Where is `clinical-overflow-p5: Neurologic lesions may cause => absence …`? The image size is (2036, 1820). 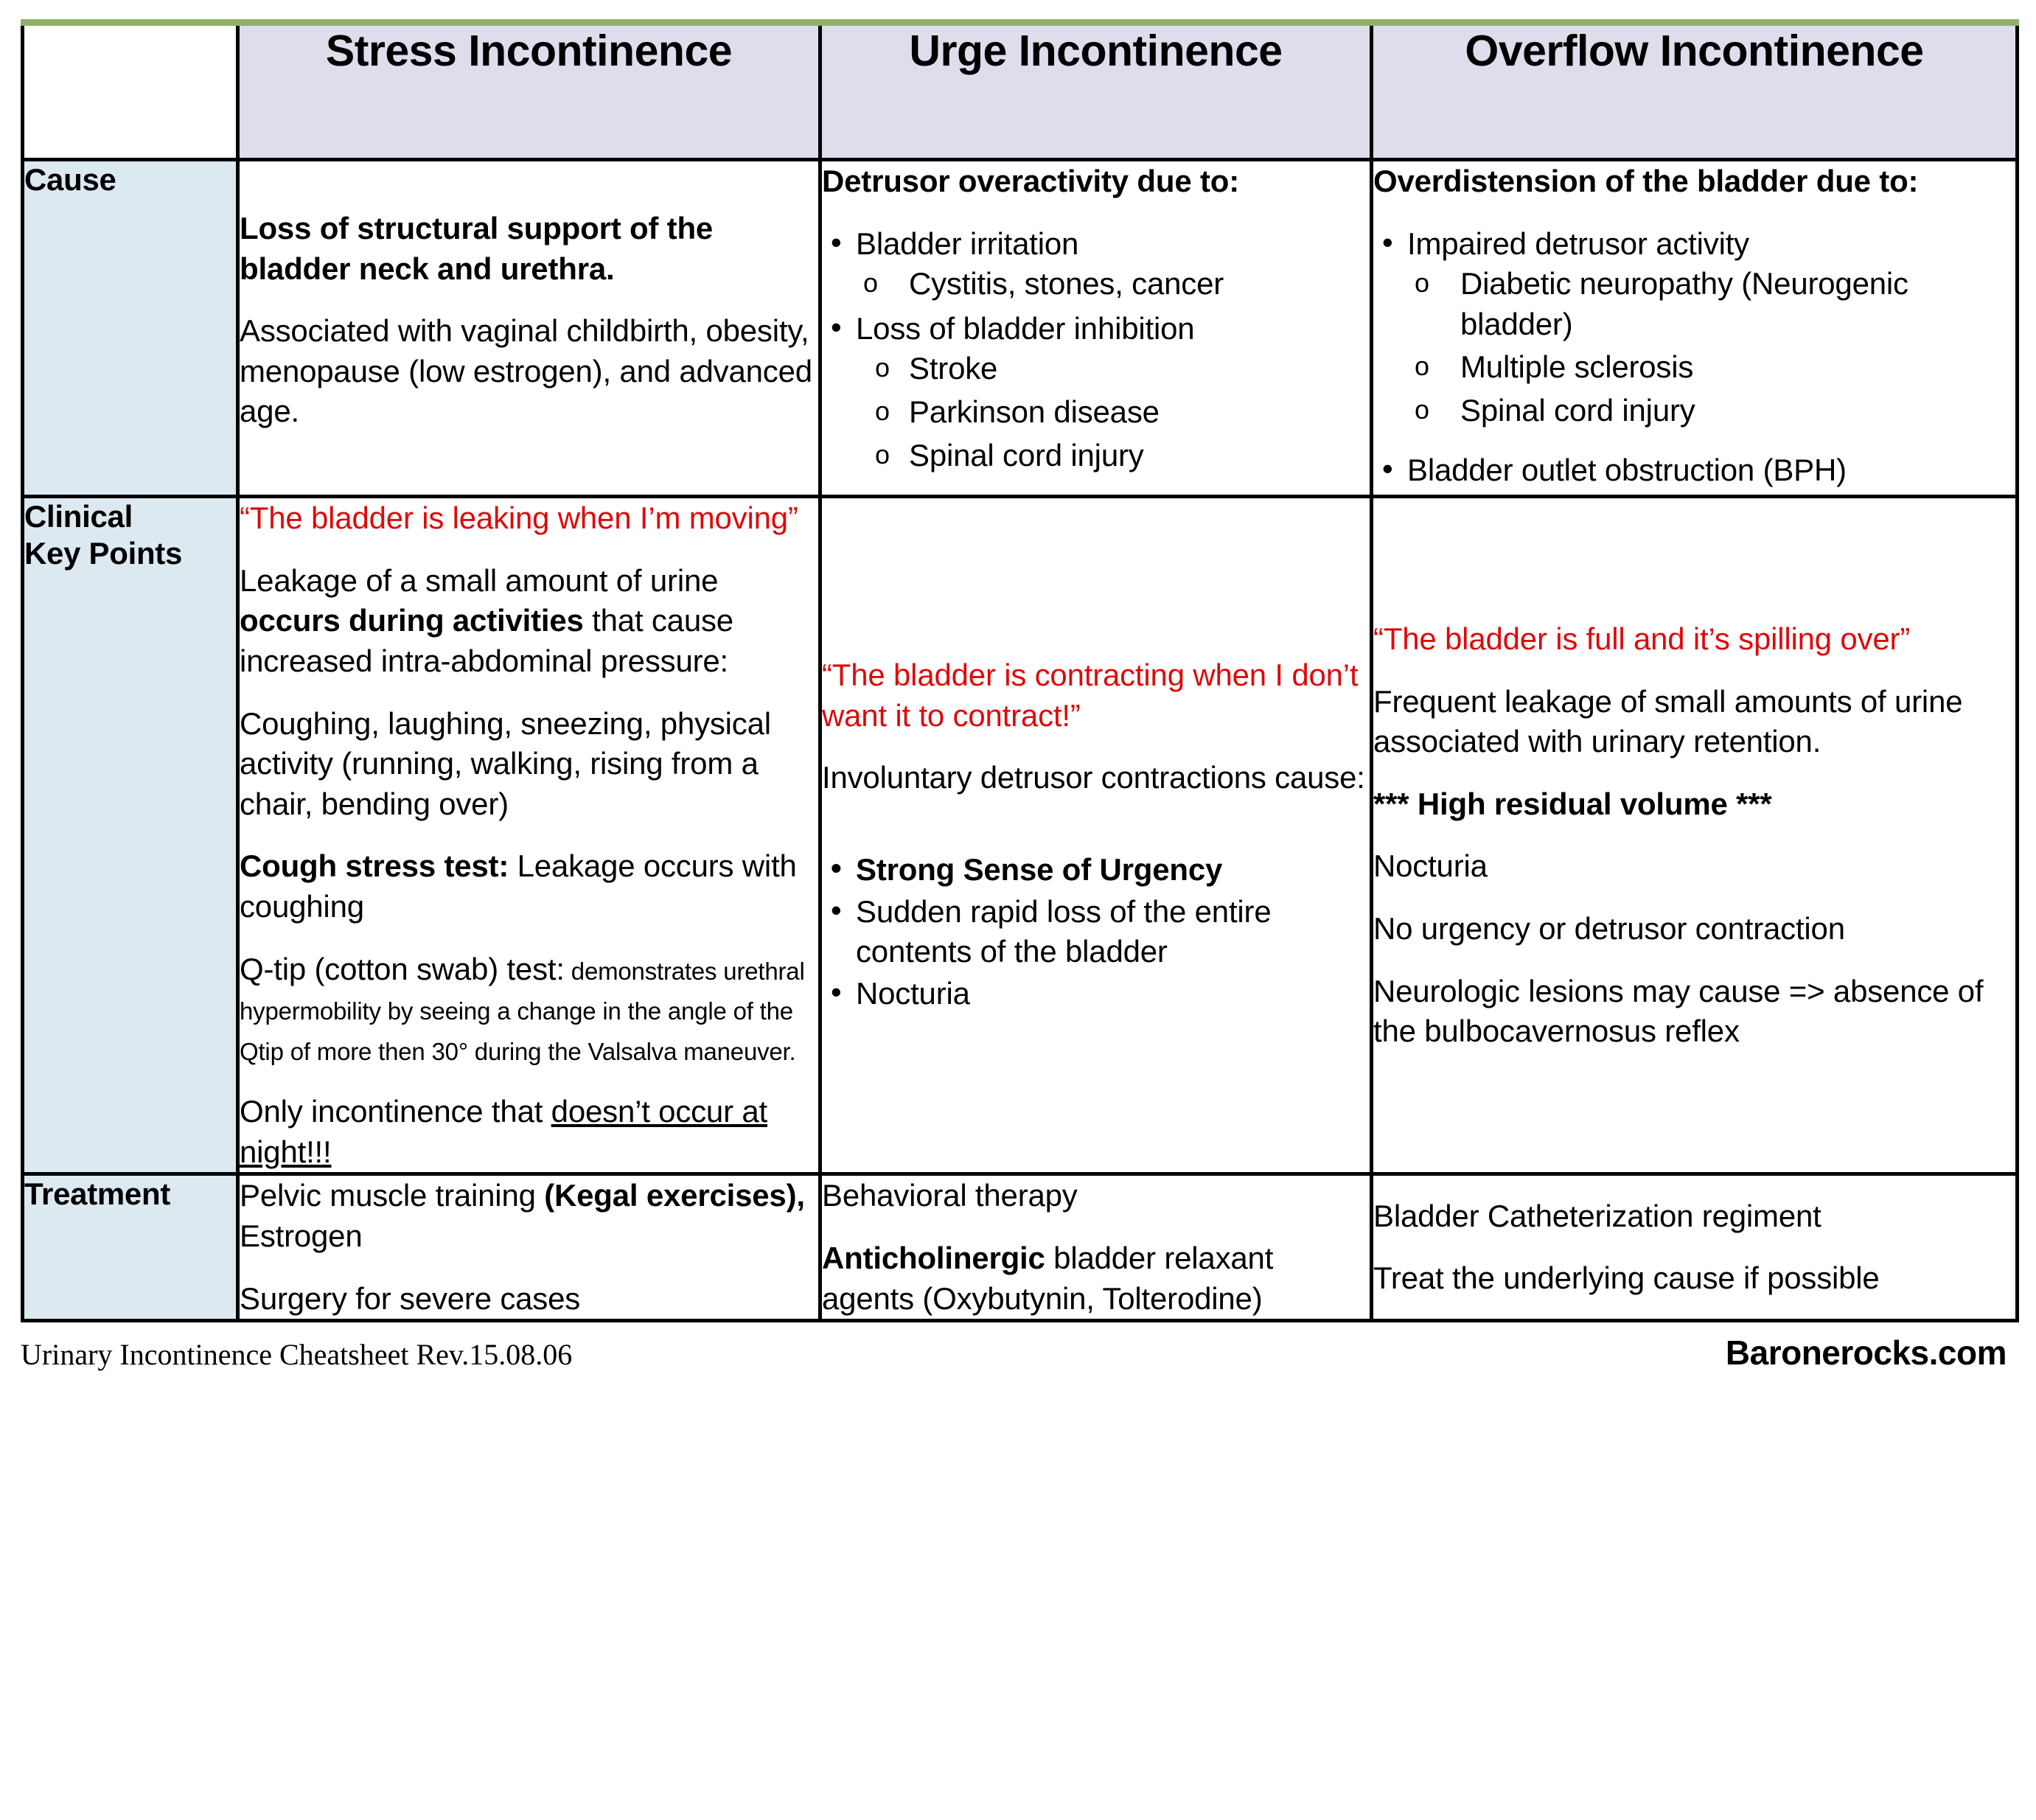 clinical-overflow-p5: Neurologic lesions may cause => absence … is located at coordinates (1678, 1011).